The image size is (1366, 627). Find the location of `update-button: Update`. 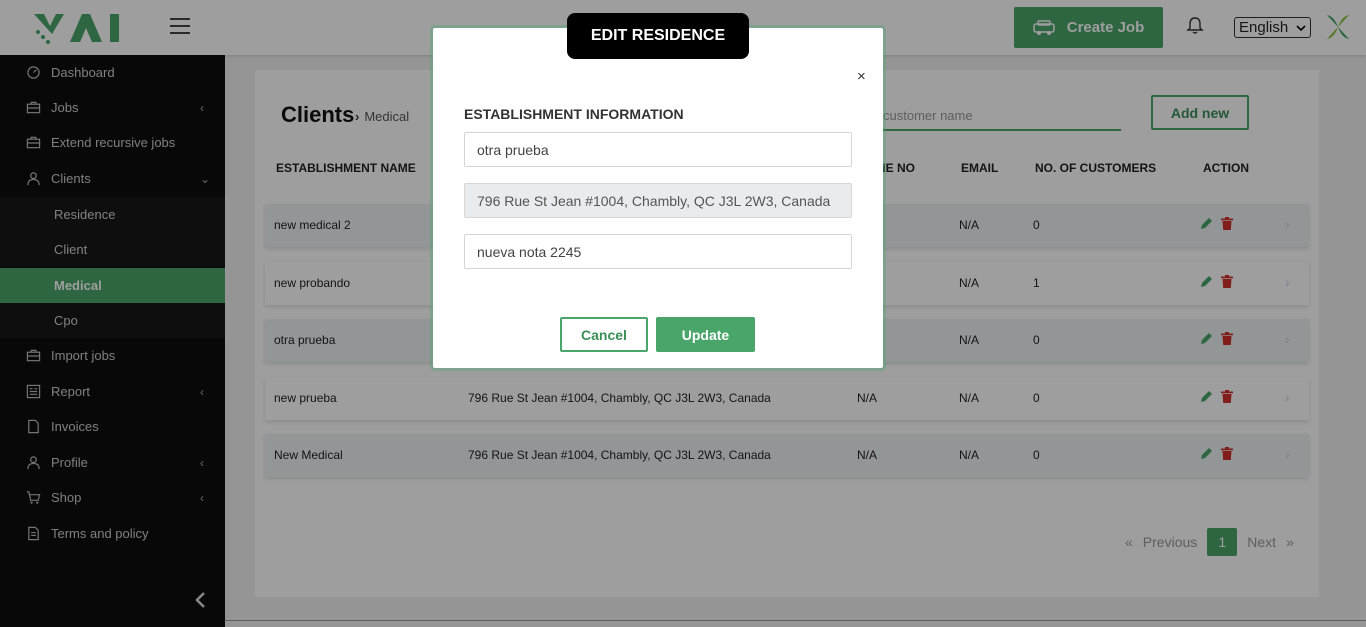

update-button: Update is located at coordinates (705, 334).